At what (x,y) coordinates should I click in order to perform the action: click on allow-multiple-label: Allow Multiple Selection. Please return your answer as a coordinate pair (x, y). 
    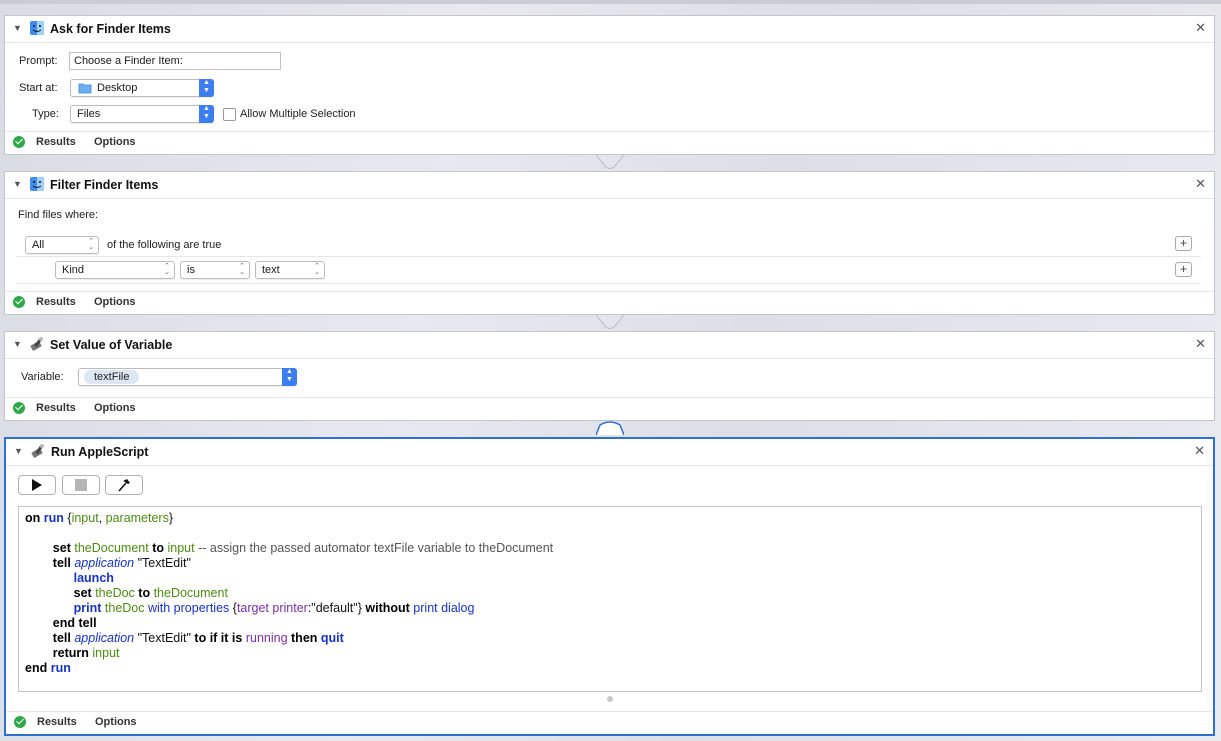
    Looking at the image, I should click on (298, 114).